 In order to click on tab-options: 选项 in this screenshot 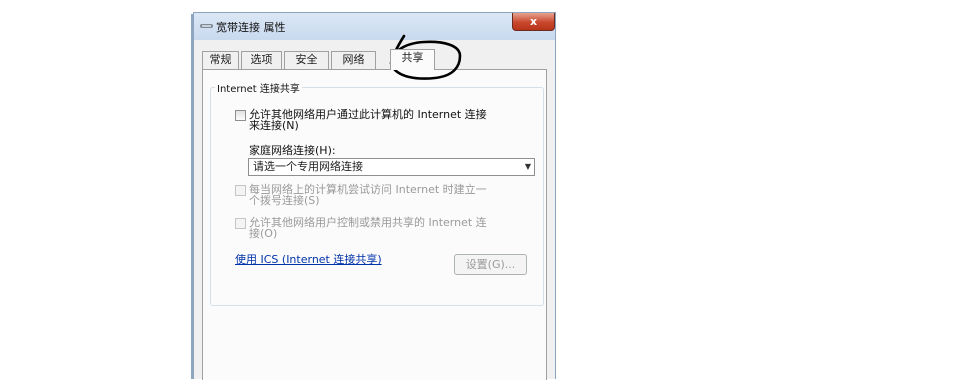, I will do `click(261, 60)`.